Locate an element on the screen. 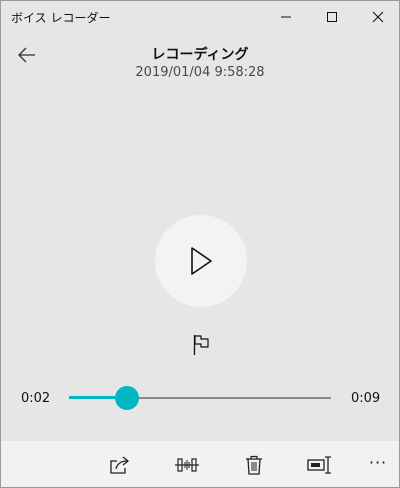 The image size is (400, 488). more-icon: ··· is located at coordinates (378, 462).